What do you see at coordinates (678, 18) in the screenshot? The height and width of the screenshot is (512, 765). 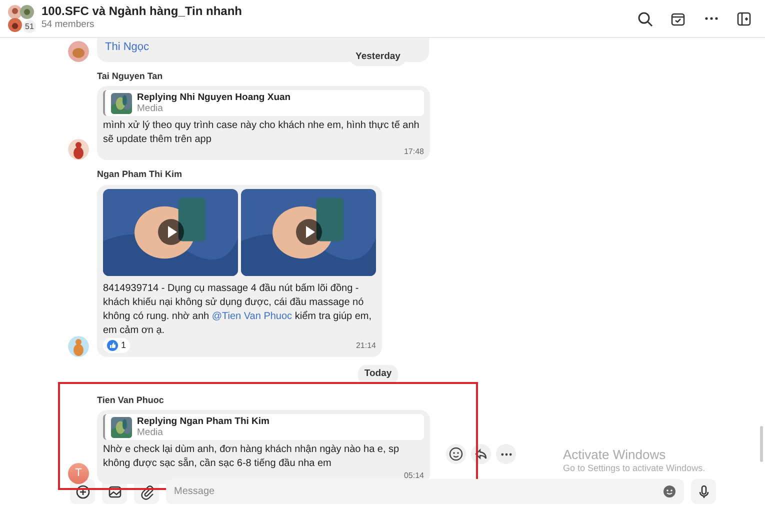 I see `calendar-check-icon` at bounding box center [678, 18].